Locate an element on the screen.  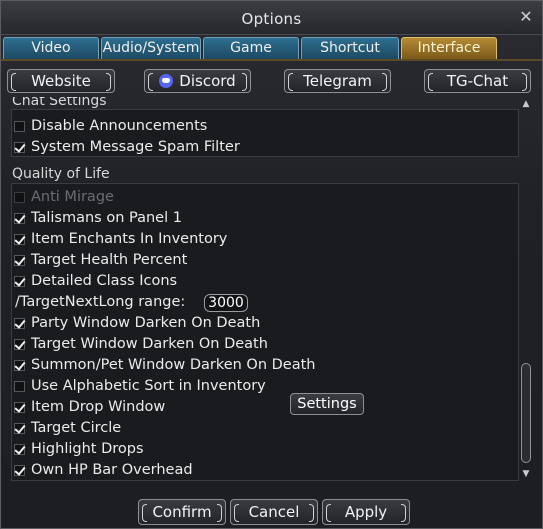
tab-audio-system: Audio/System is located at coordinates (151, 48).